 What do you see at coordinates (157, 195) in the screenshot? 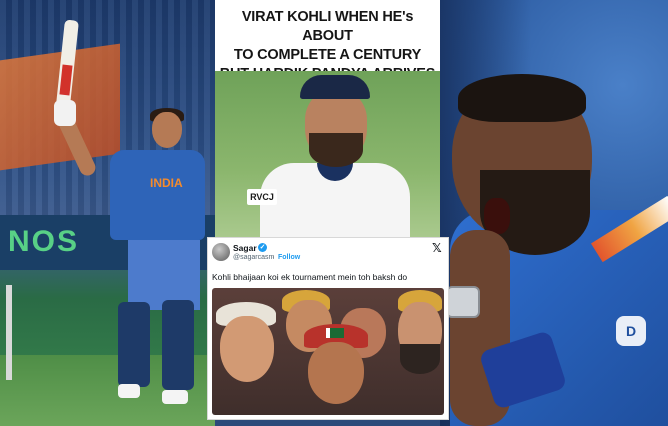
I see `player-jersey` at bounding box center [157, 195].